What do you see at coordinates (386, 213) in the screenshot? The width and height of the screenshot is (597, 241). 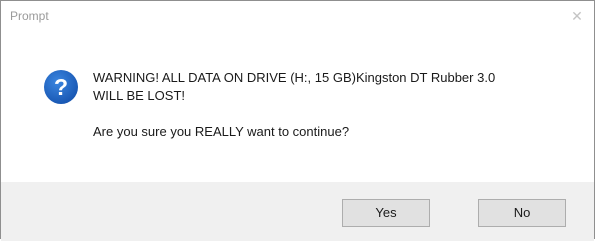 I see `yes-button: Yes` at bounding box center [386, 213].